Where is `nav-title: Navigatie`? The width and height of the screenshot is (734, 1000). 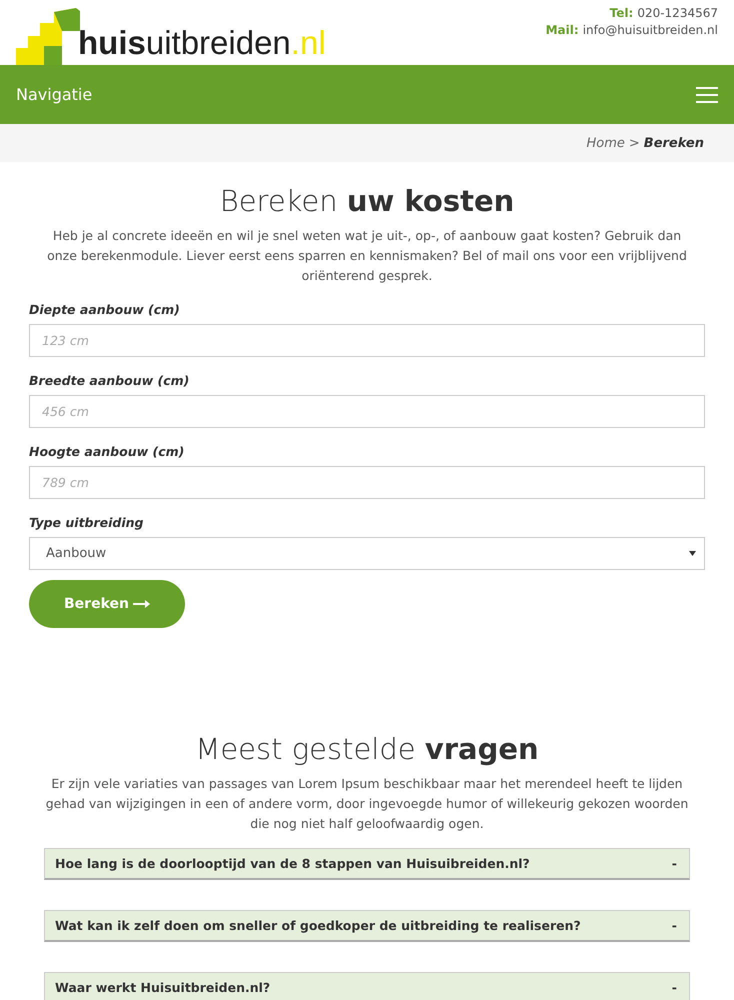 nav-title: Navigatie is located at coordinates (54, 94).